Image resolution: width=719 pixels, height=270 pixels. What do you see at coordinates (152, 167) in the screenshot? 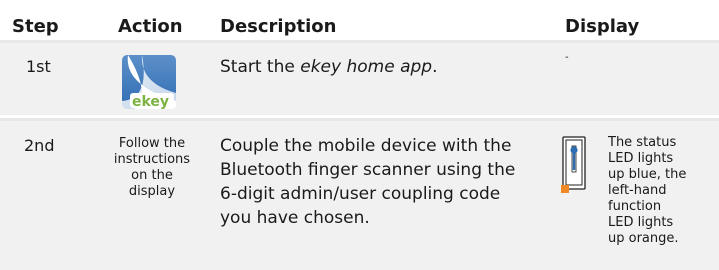
I see `action-cell: Follow the instructions on the display` at bounding box center [152, 167].